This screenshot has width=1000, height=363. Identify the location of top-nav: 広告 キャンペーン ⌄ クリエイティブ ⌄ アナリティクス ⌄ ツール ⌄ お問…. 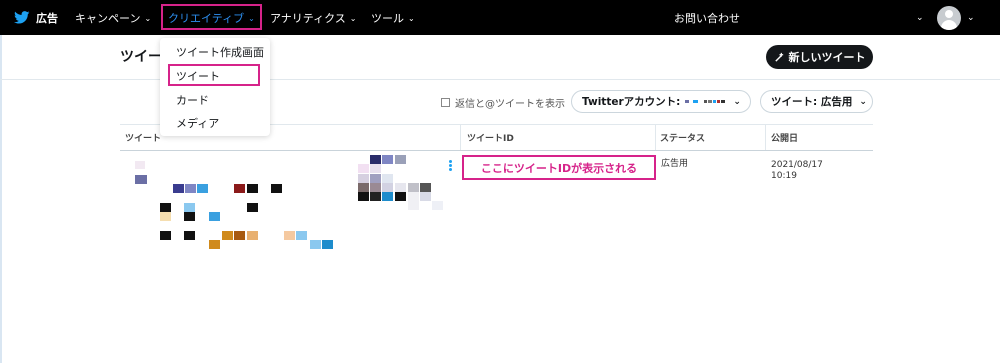
(500, 17).